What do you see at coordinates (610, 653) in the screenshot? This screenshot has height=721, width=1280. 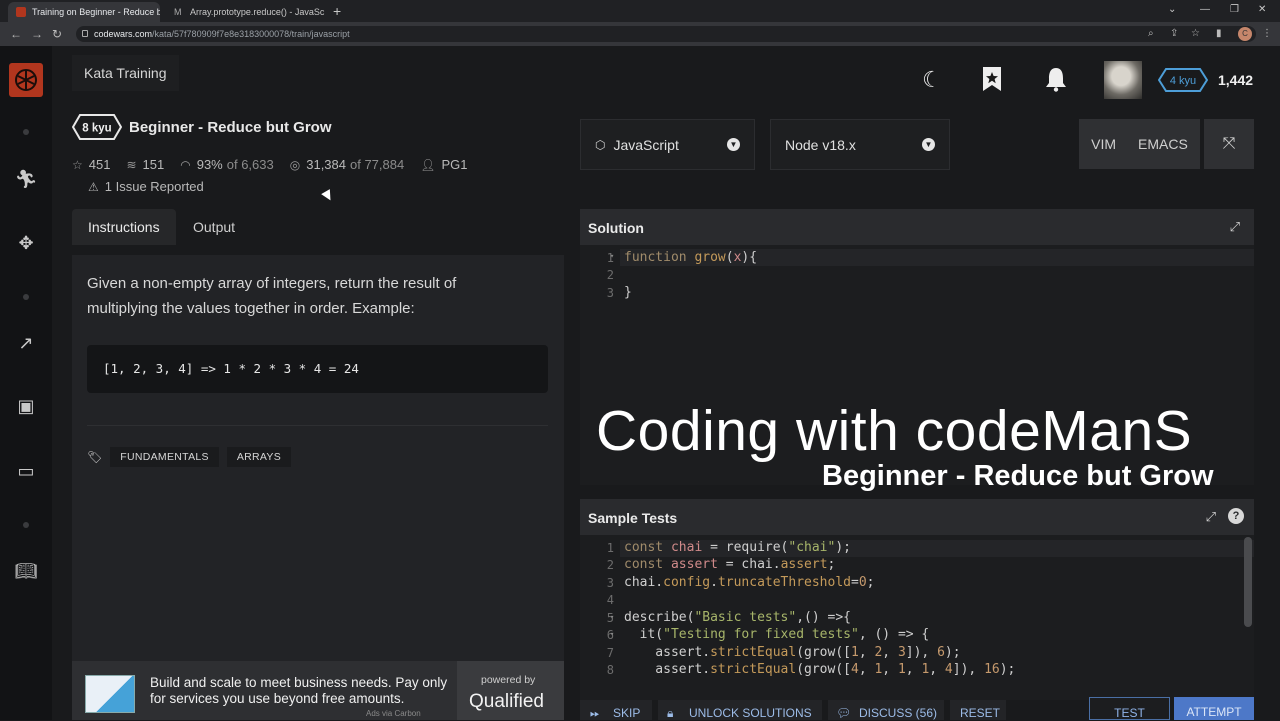 I see `line-number: 7` at bounding box center [610, 653].